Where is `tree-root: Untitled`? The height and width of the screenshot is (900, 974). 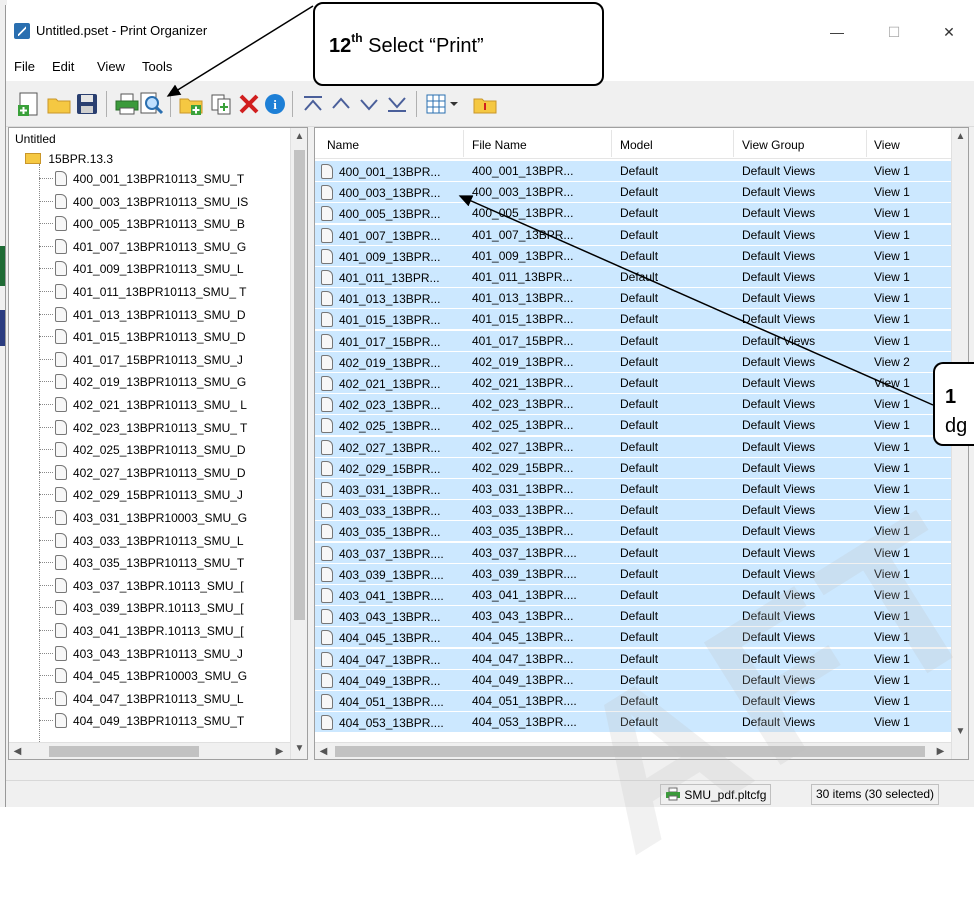 tree-root: Untitled is located at coordinates (35, 139).